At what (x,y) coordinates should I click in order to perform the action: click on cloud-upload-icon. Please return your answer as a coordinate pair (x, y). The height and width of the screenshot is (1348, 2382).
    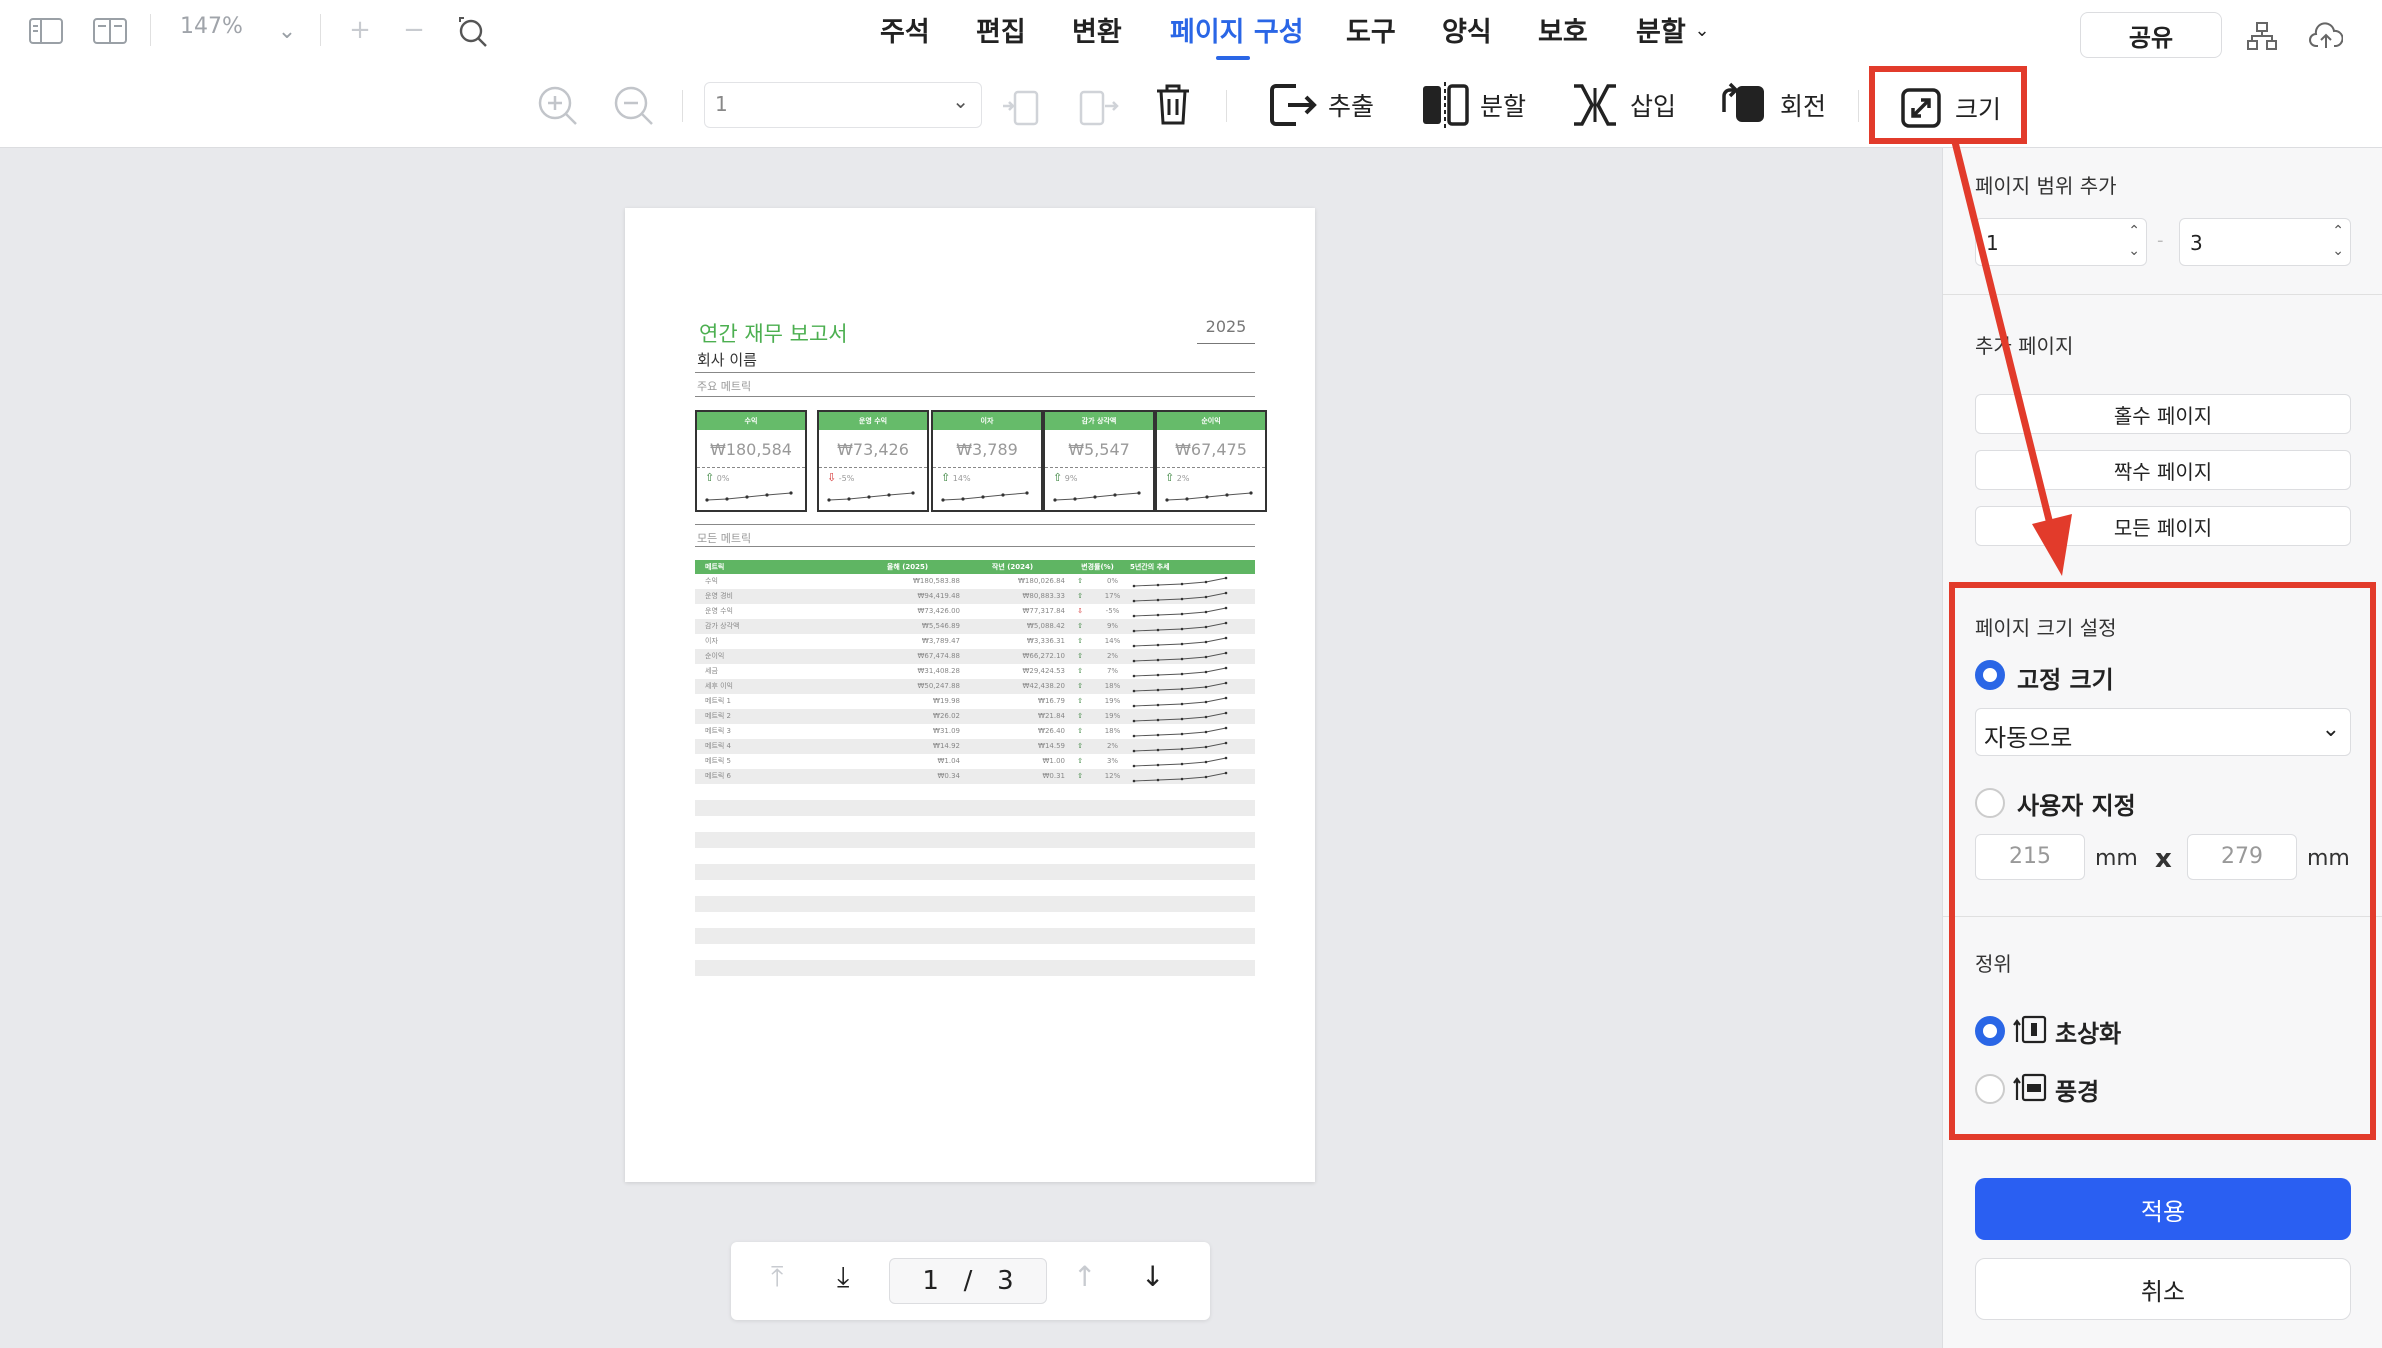
    Looking at the image, I should click on (2326, 36).